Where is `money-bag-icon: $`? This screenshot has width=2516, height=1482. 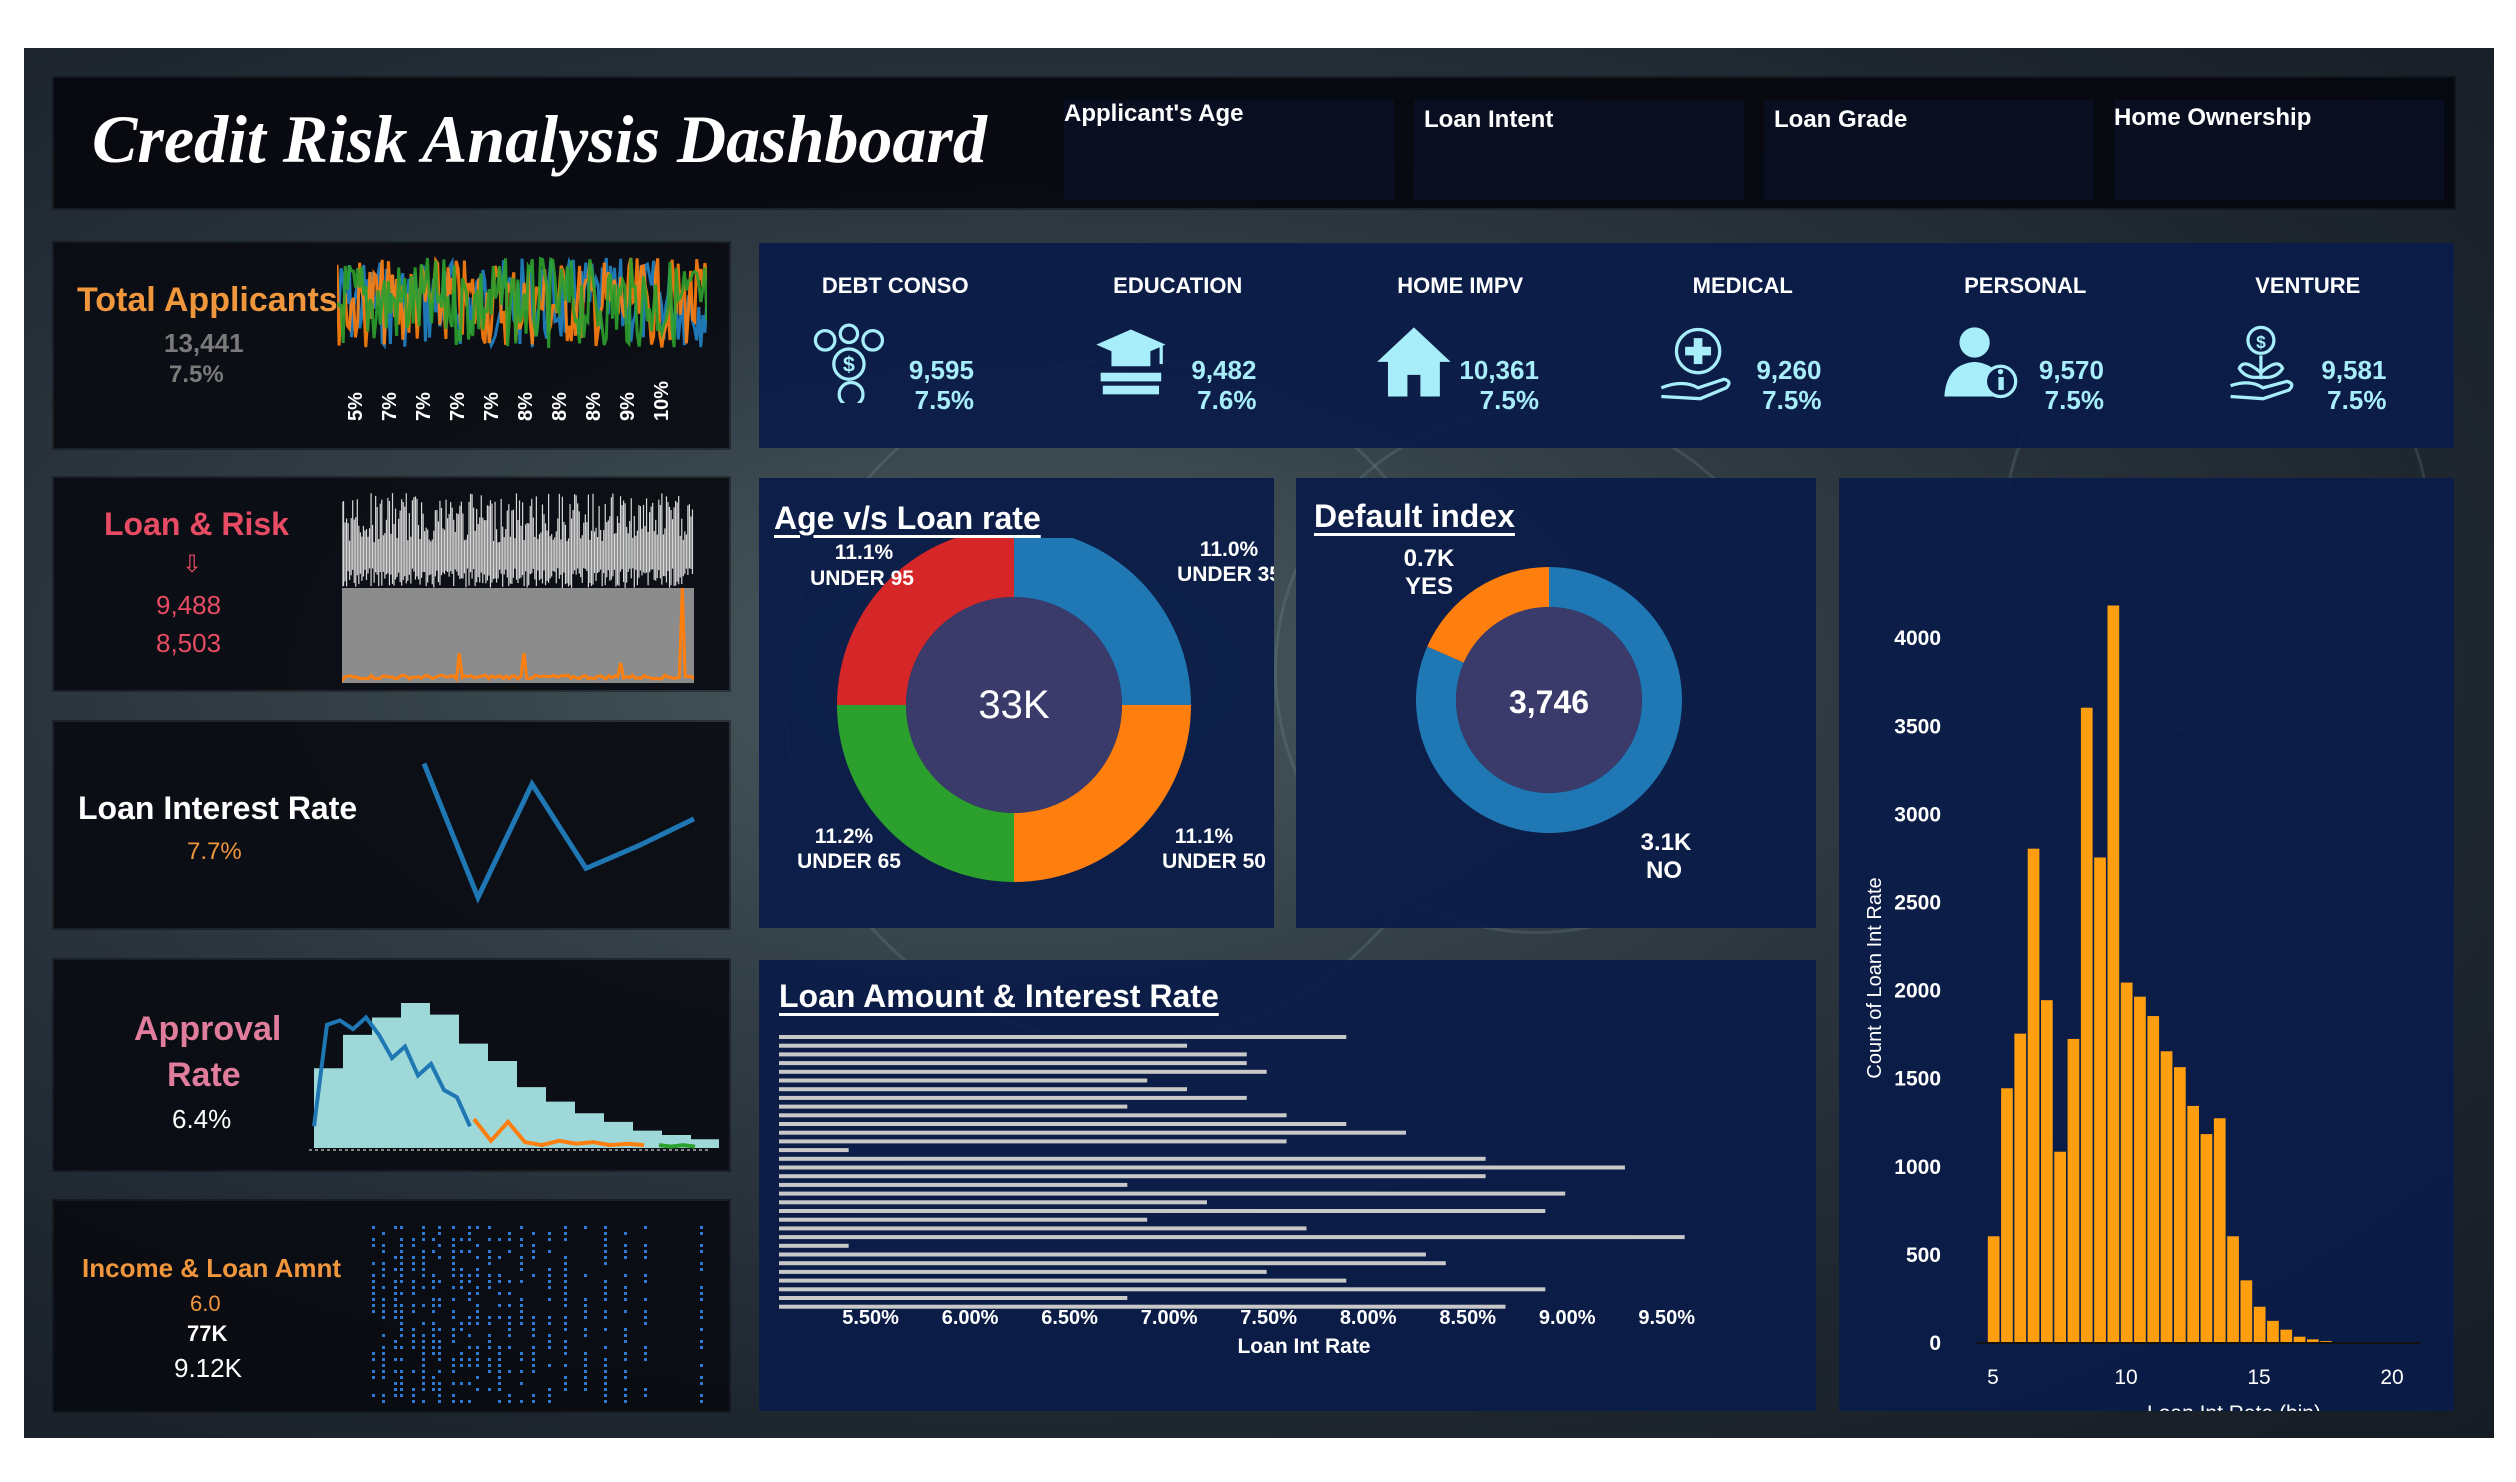
money-bag-icon: $ is located at coordinates (850, 365).